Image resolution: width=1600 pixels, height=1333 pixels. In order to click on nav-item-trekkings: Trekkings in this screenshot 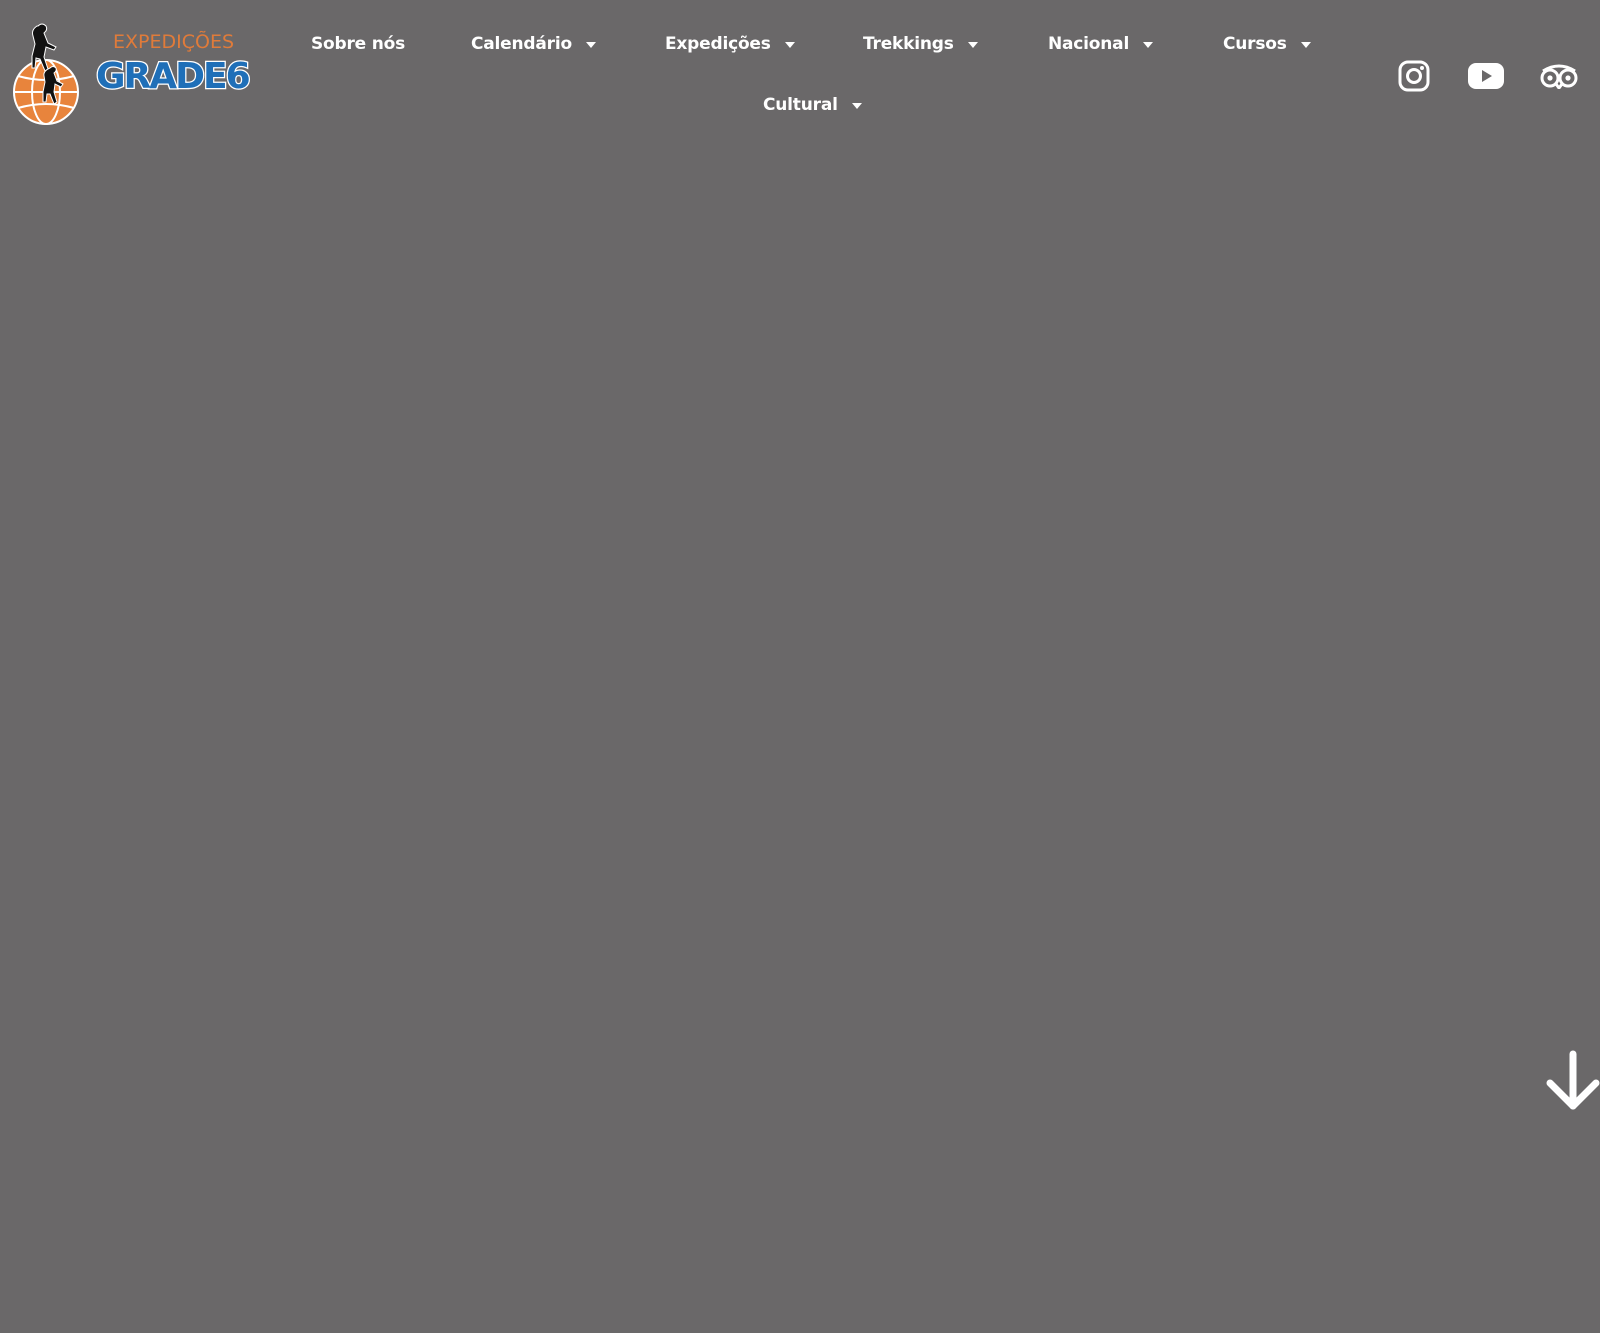, I will do `click(920, 44)`.